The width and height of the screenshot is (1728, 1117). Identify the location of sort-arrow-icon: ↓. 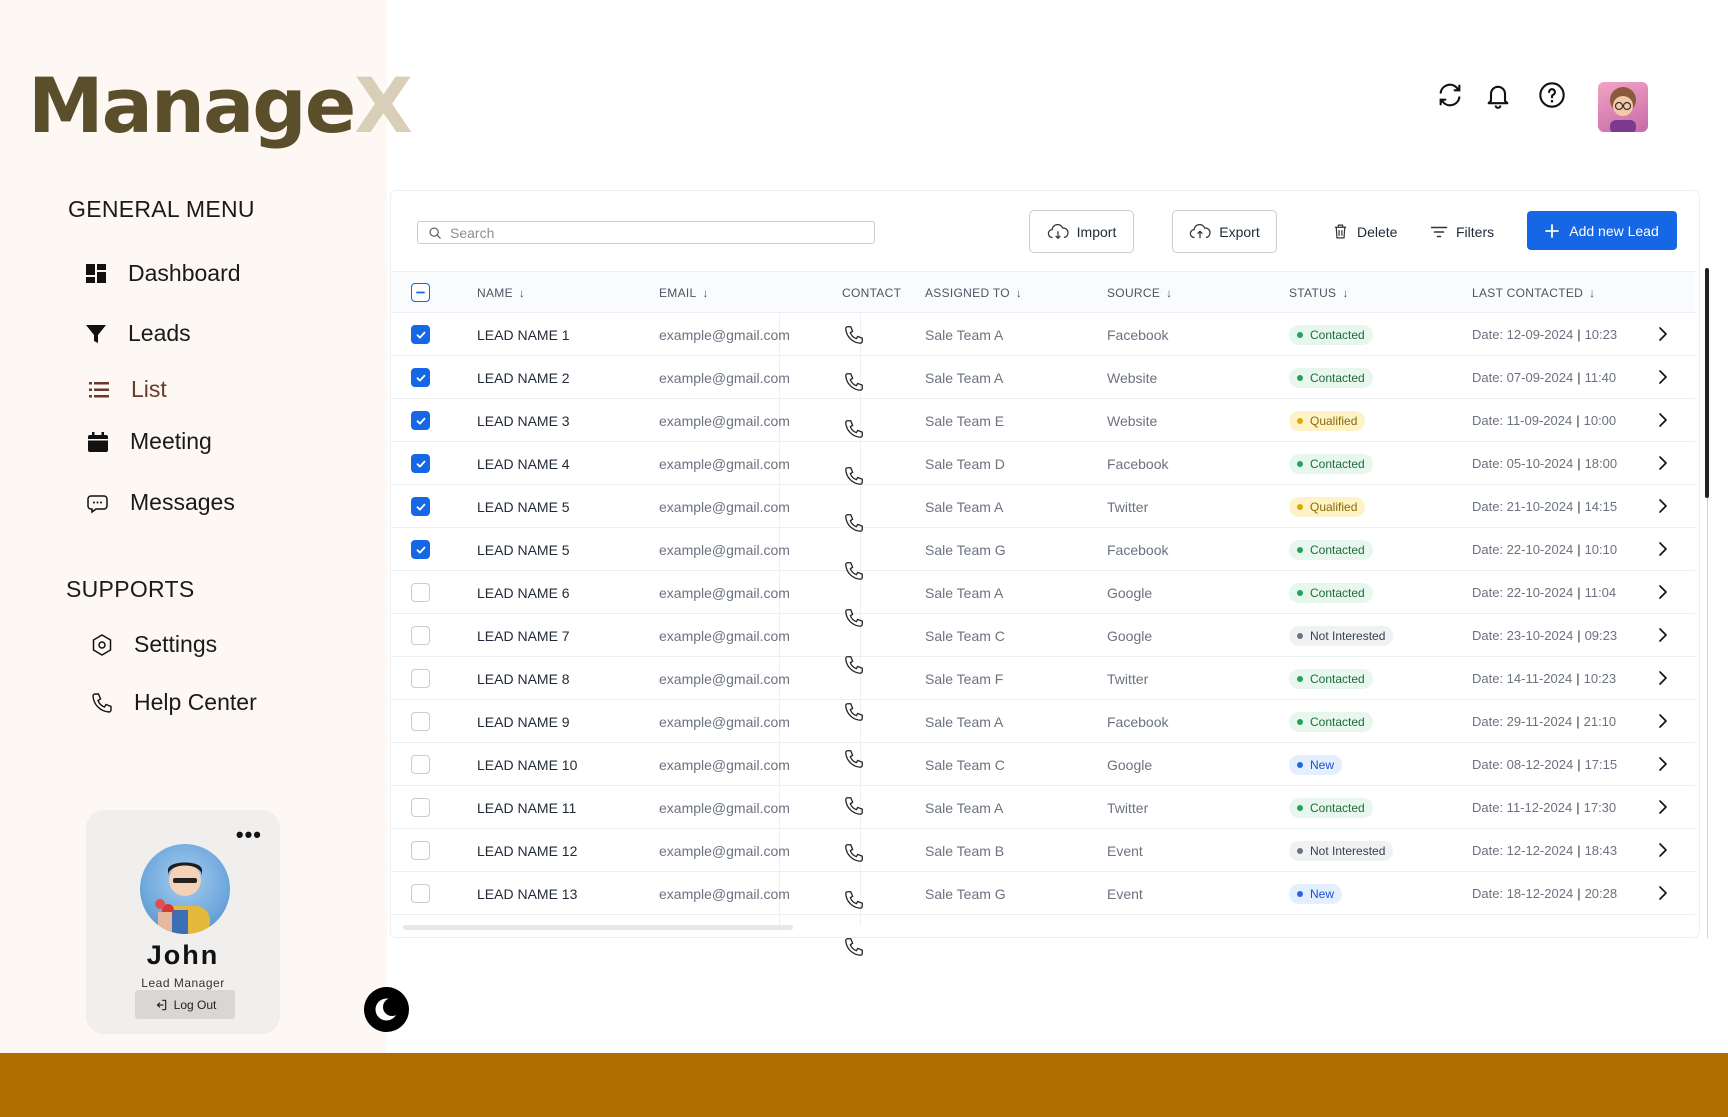
(1592, 293).